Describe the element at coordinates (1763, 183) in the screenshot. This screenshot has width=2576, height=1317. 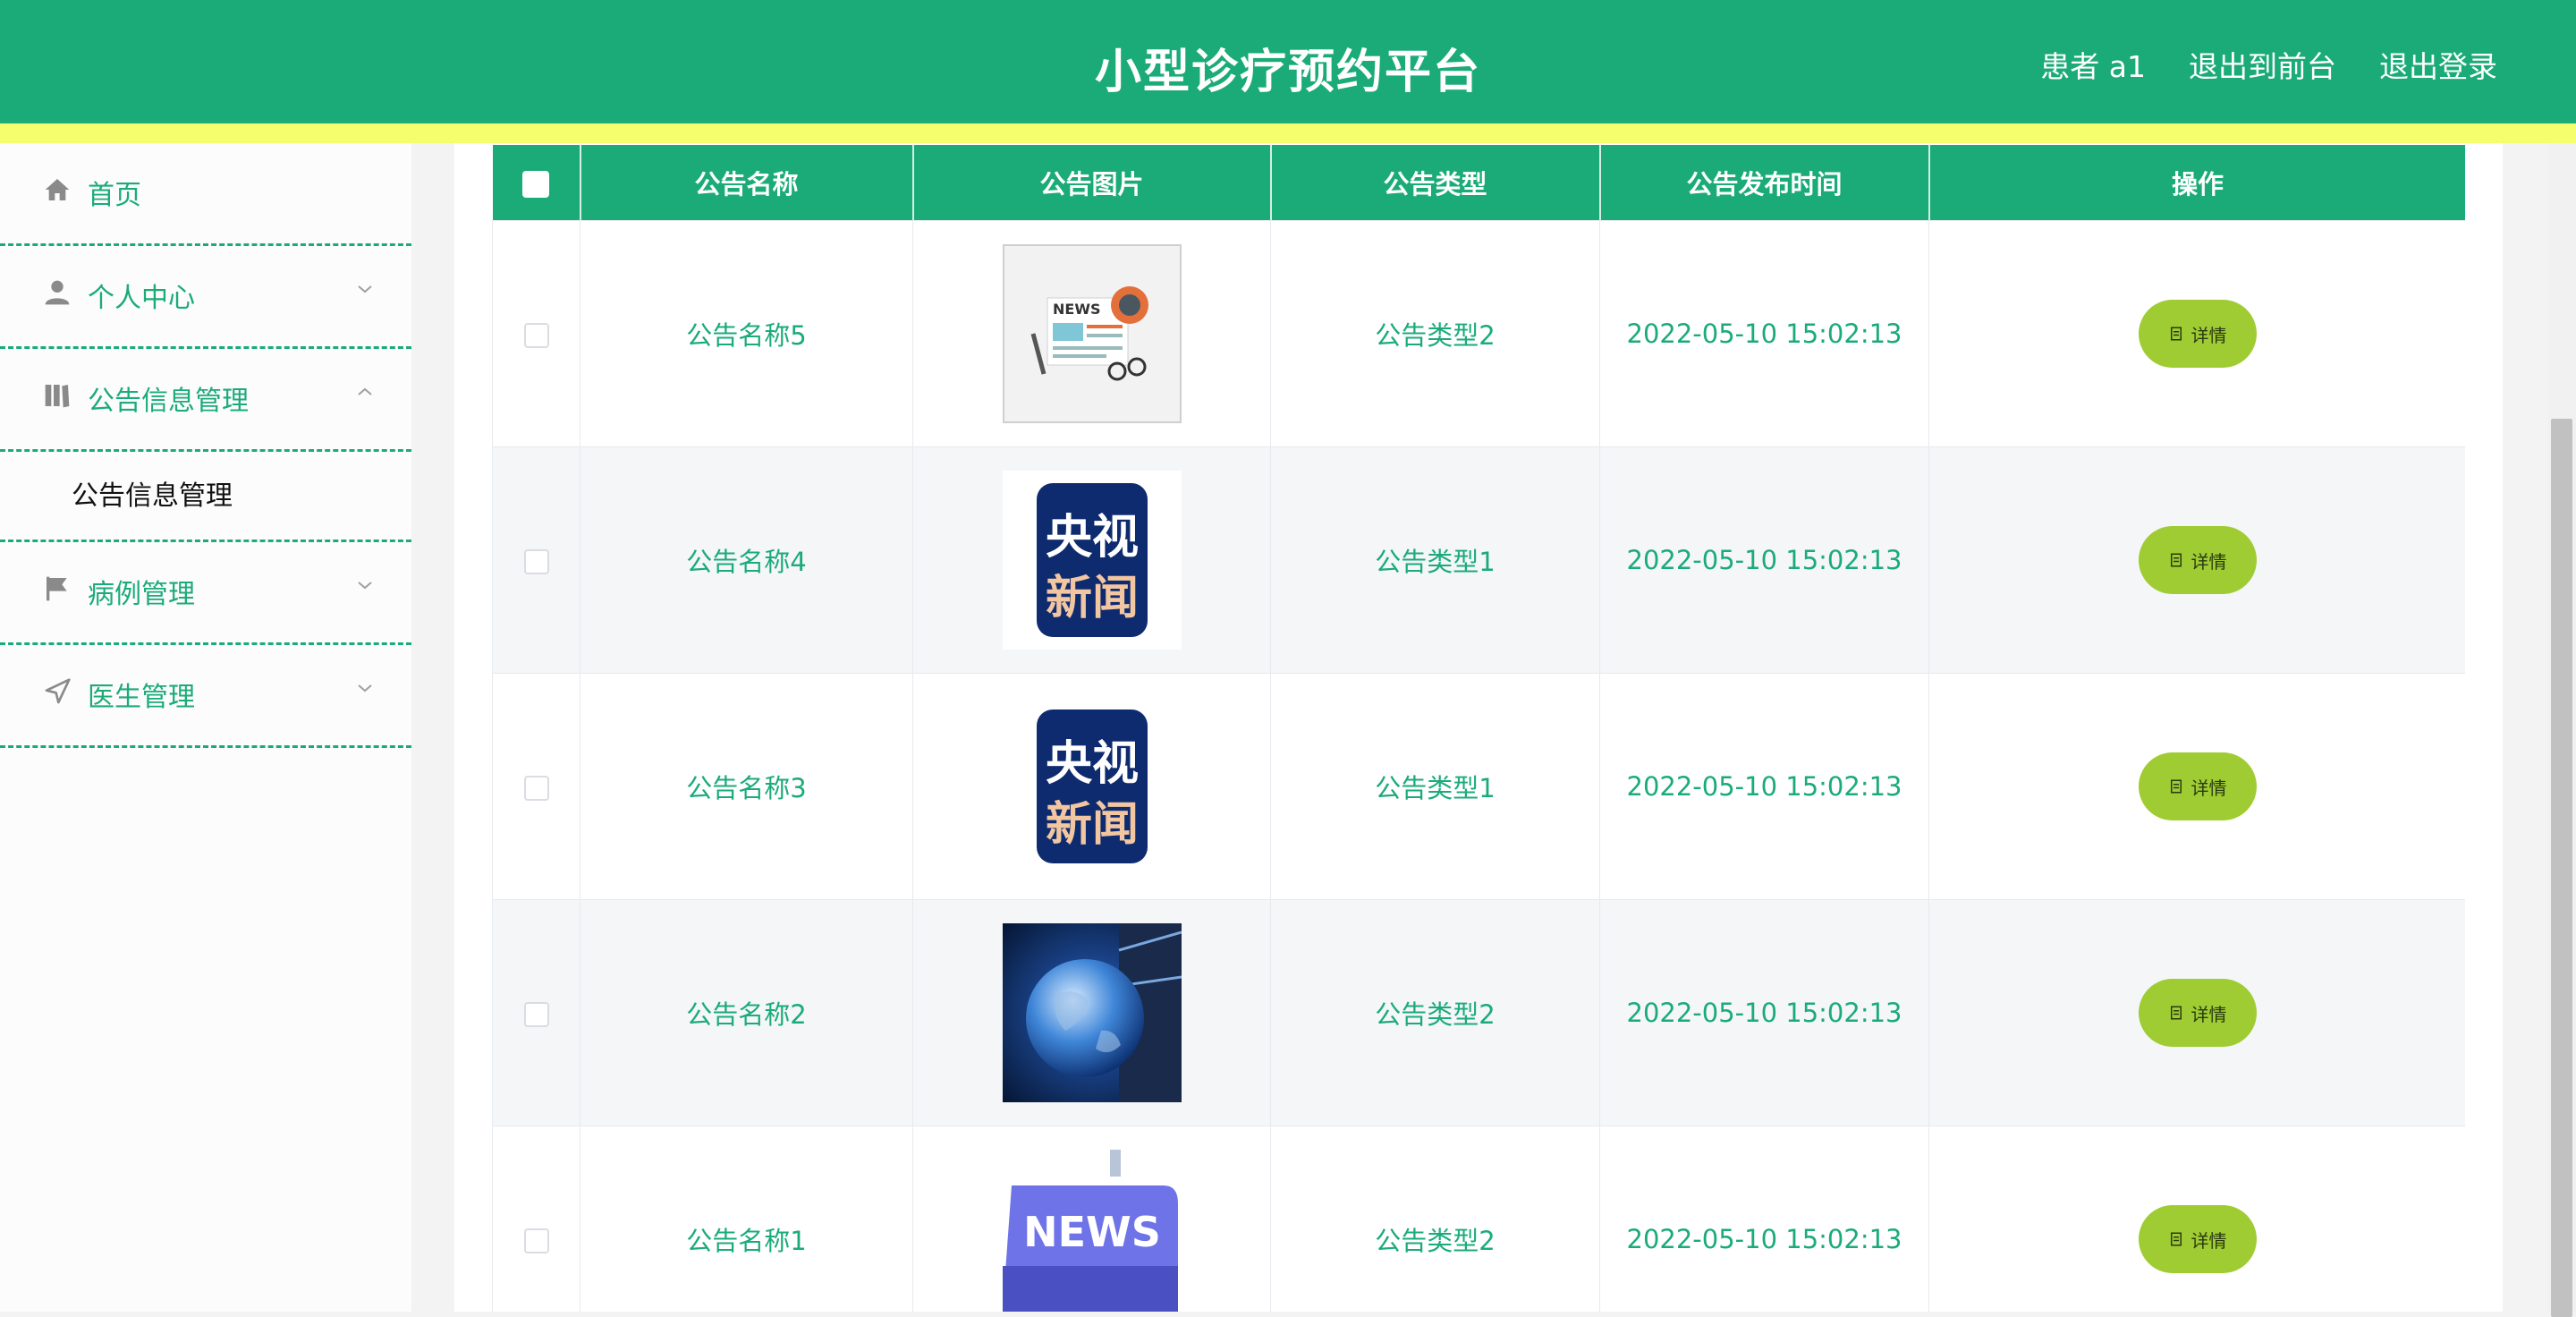
I see `column-header-time: 公告发布时间` at that location.